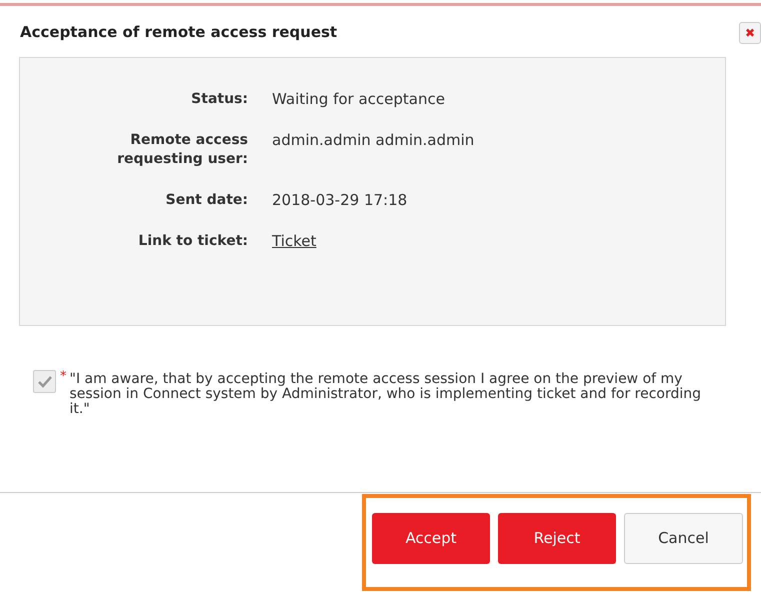 This screenshot has width=761, height=599. Describe the element at coordinates (750, 33) in the screenshot. I see `close-button: ✖` at that location.